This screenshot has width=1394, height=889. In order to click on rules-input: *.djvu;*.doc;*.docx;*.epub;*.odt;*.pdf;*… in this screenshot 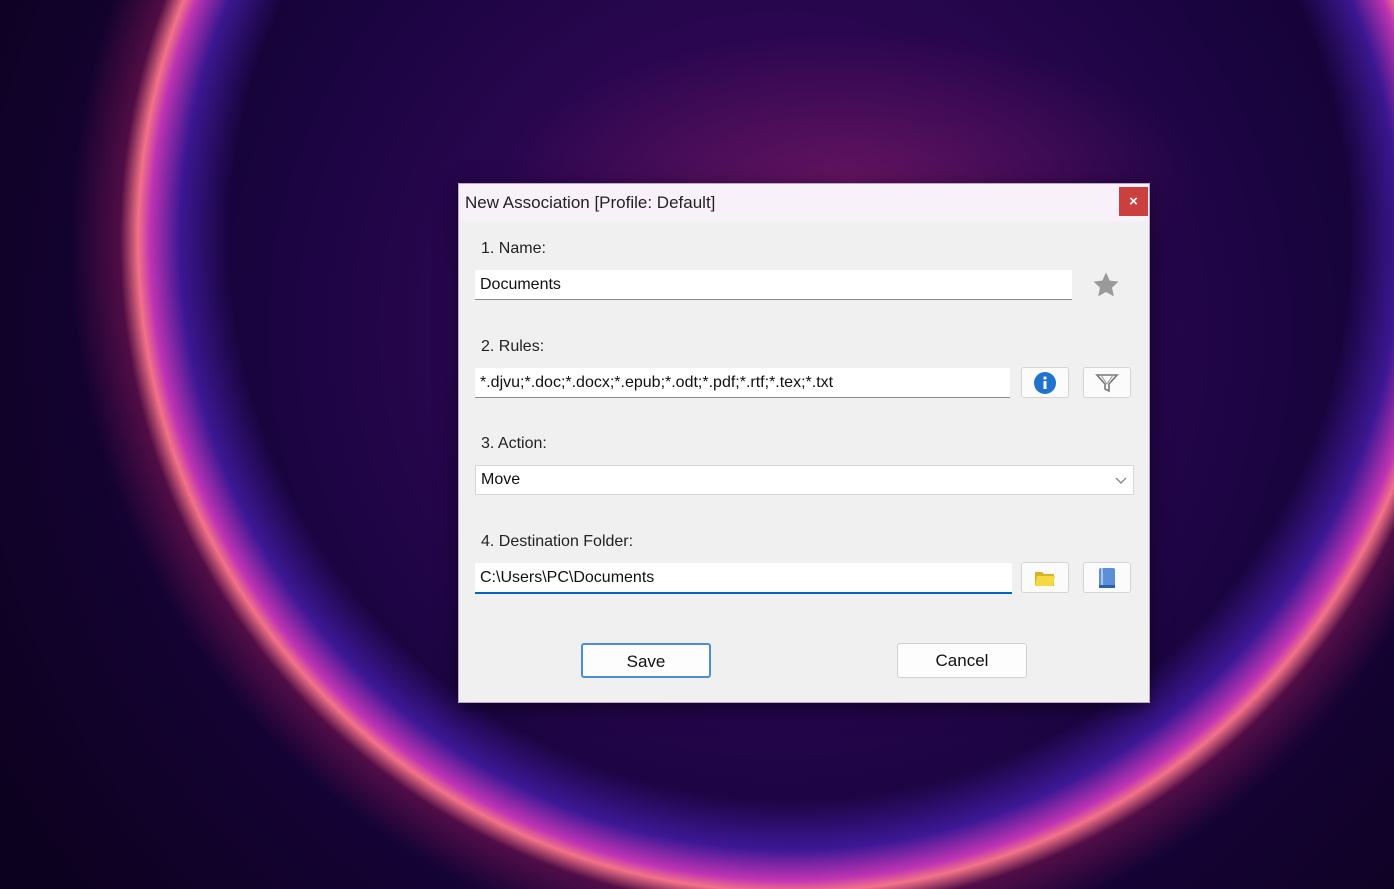, I will do `click(742, 383)`.